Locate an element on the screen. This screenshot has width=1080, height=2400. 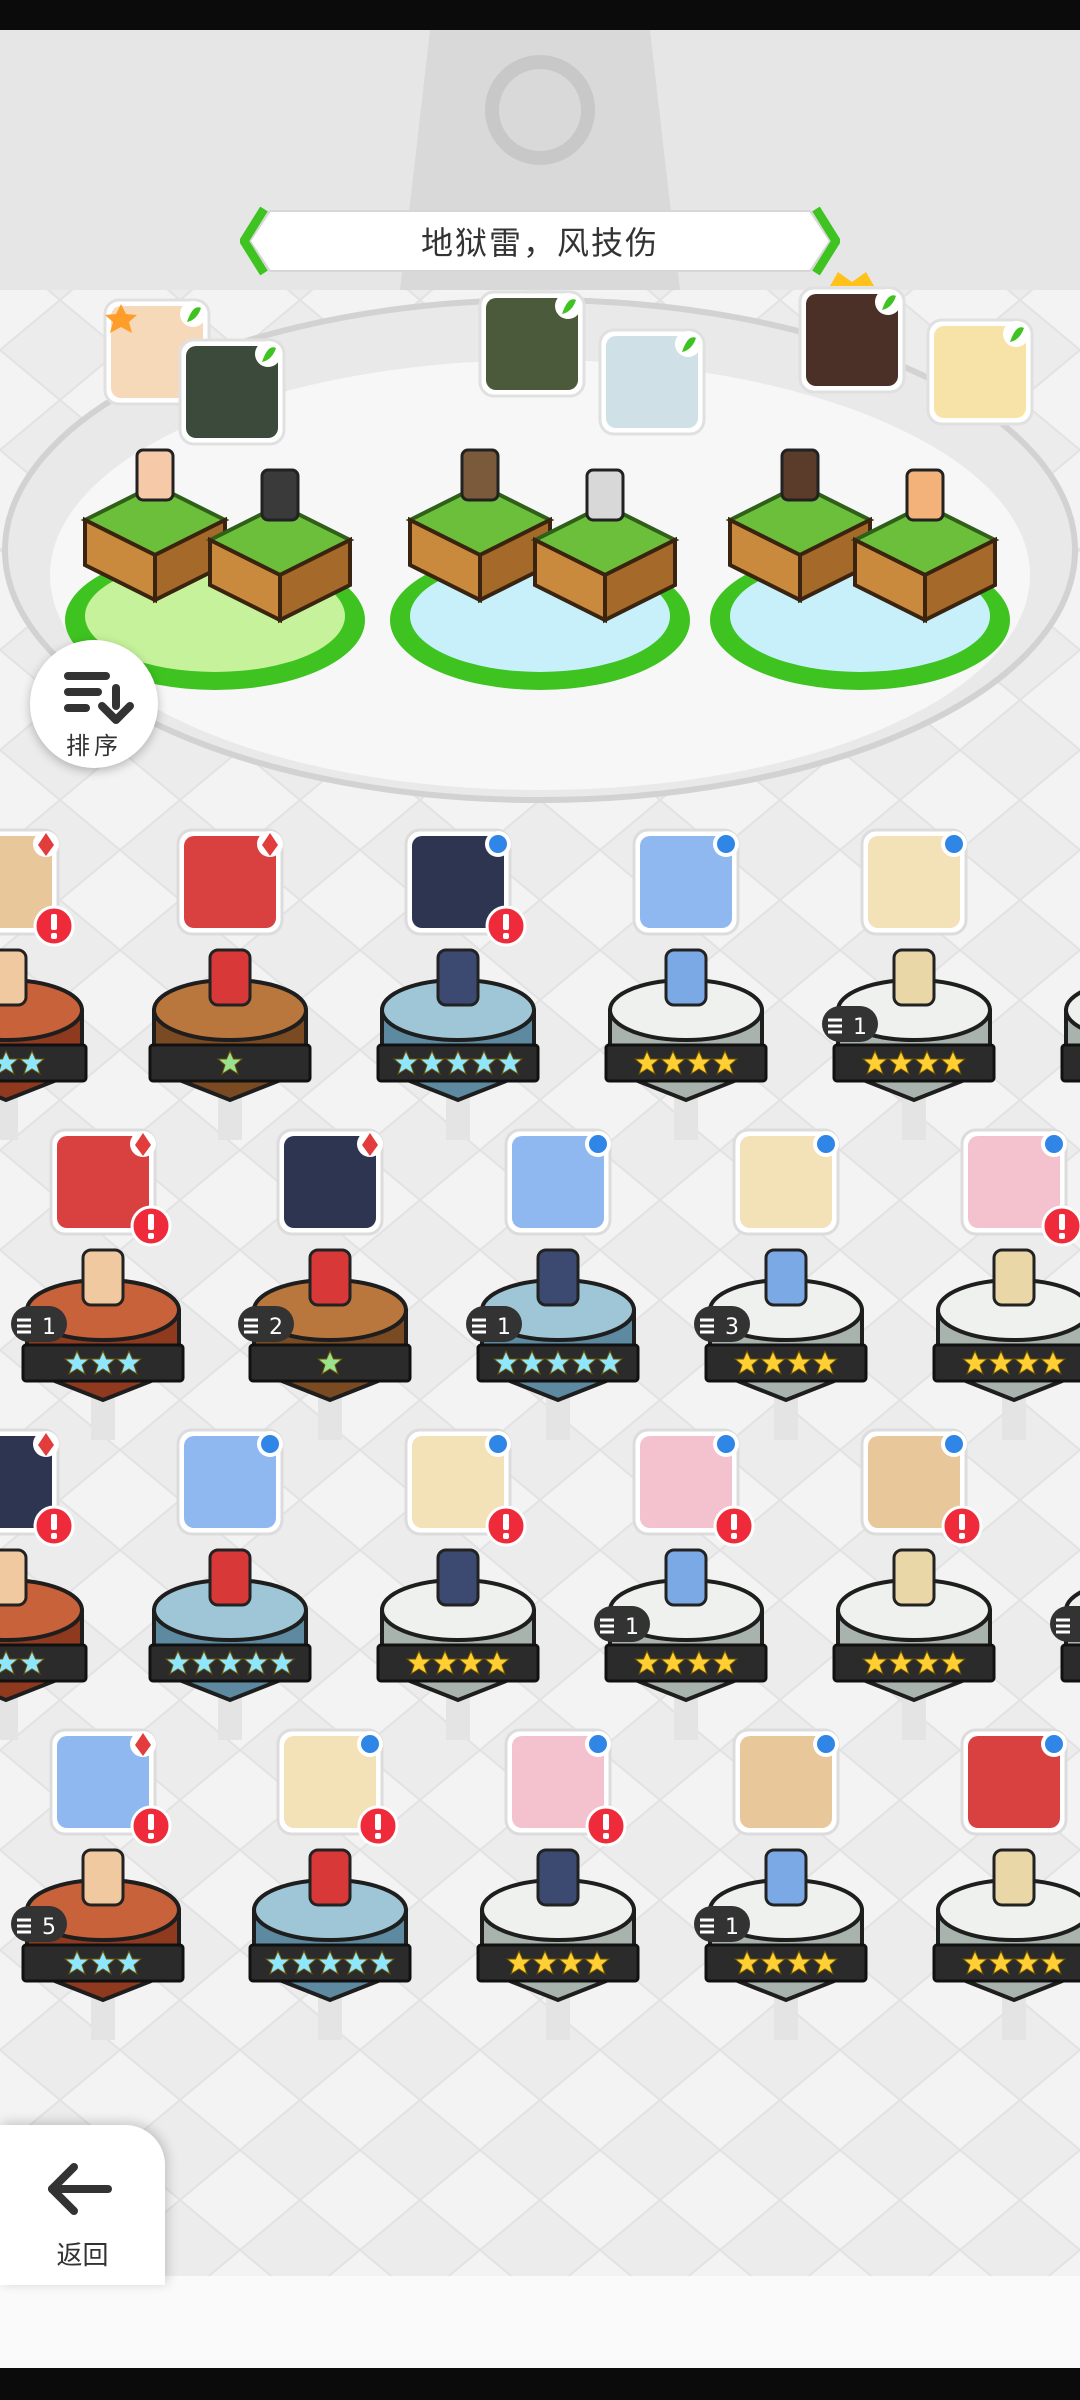
team-title-banner: 地狱雷，风技伤 is located at coordinates (540, 241).